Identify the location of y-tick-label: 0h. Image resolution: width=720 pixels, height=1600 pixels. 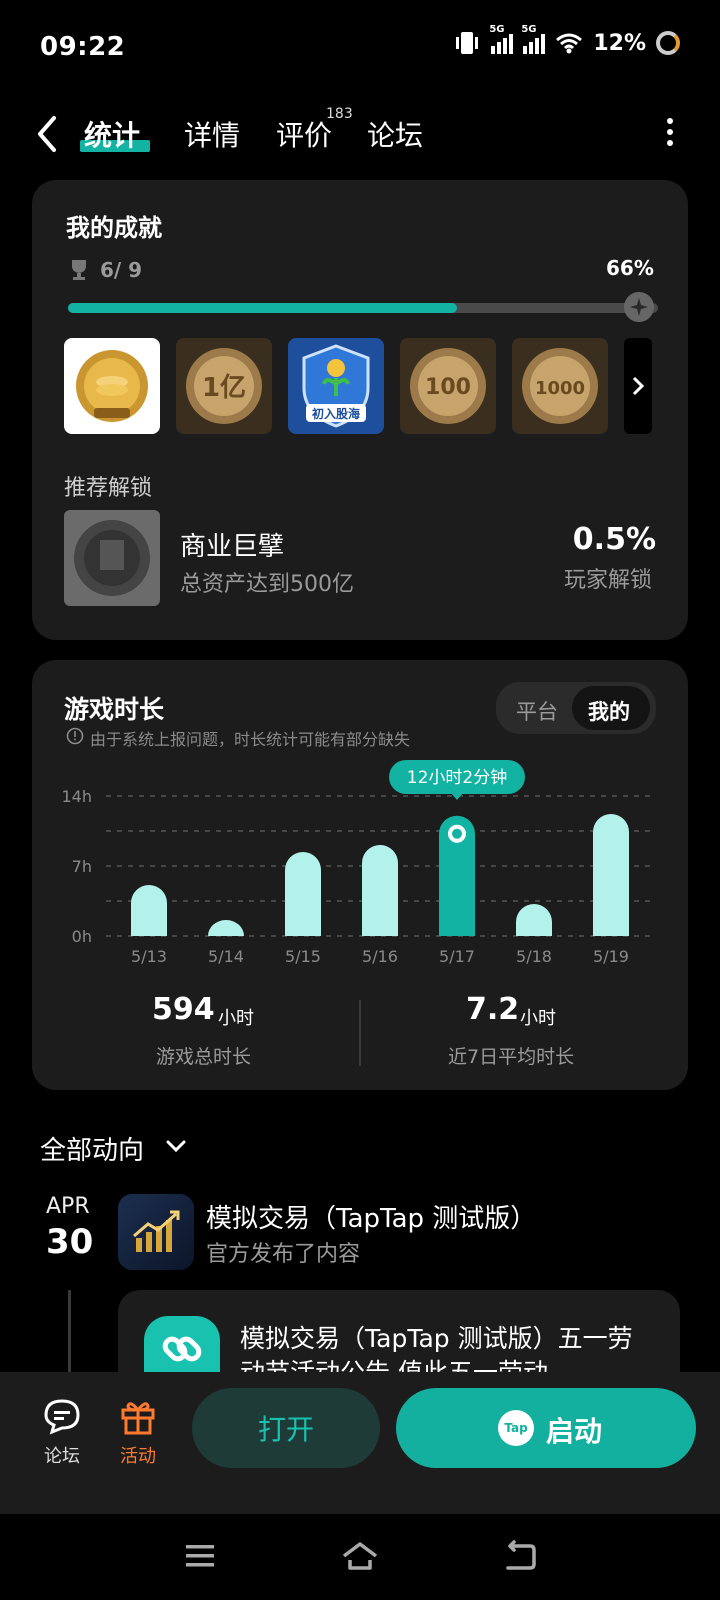
(82, 936).